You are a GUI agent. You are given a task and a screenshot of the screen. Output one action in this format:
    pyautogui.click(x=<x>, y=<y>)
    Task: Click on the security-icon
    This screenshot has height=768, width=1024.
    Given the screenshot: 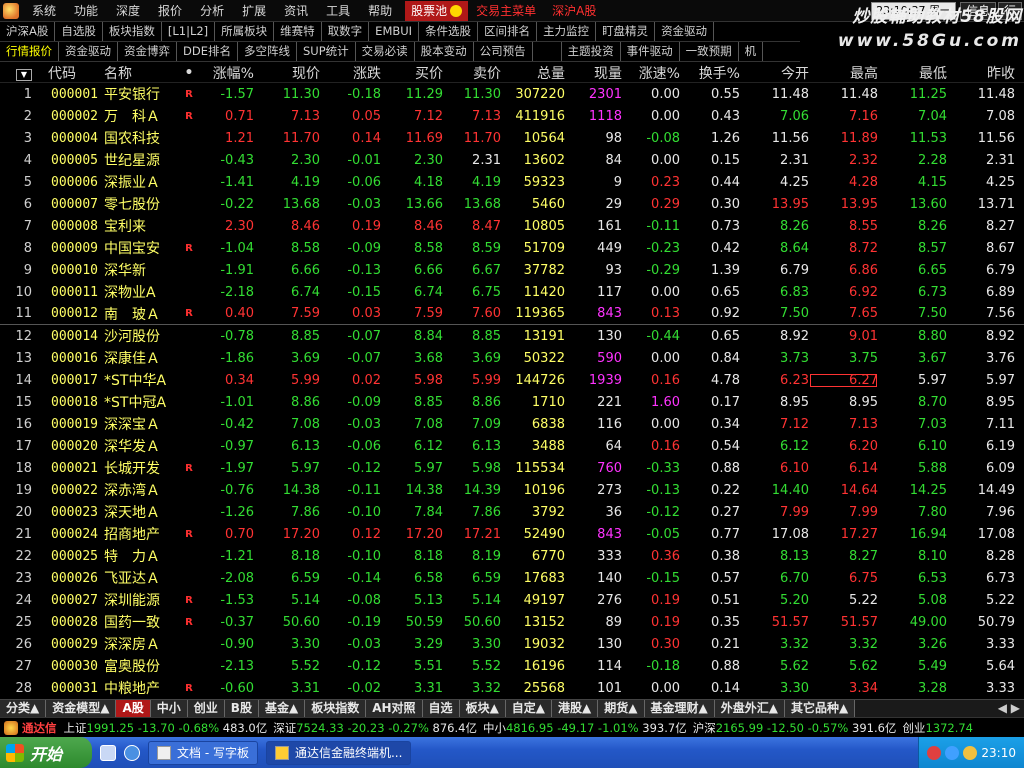 What is the action you would take?
    pyautogui.click(x=934, y=752)
    